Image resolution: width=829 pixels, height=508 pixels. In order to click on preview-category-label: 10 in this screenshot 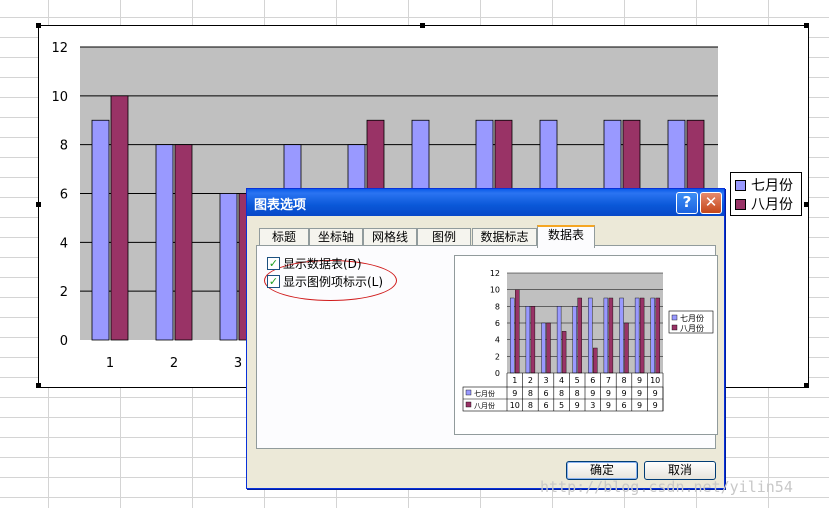, I will do `click(655, 380)`.